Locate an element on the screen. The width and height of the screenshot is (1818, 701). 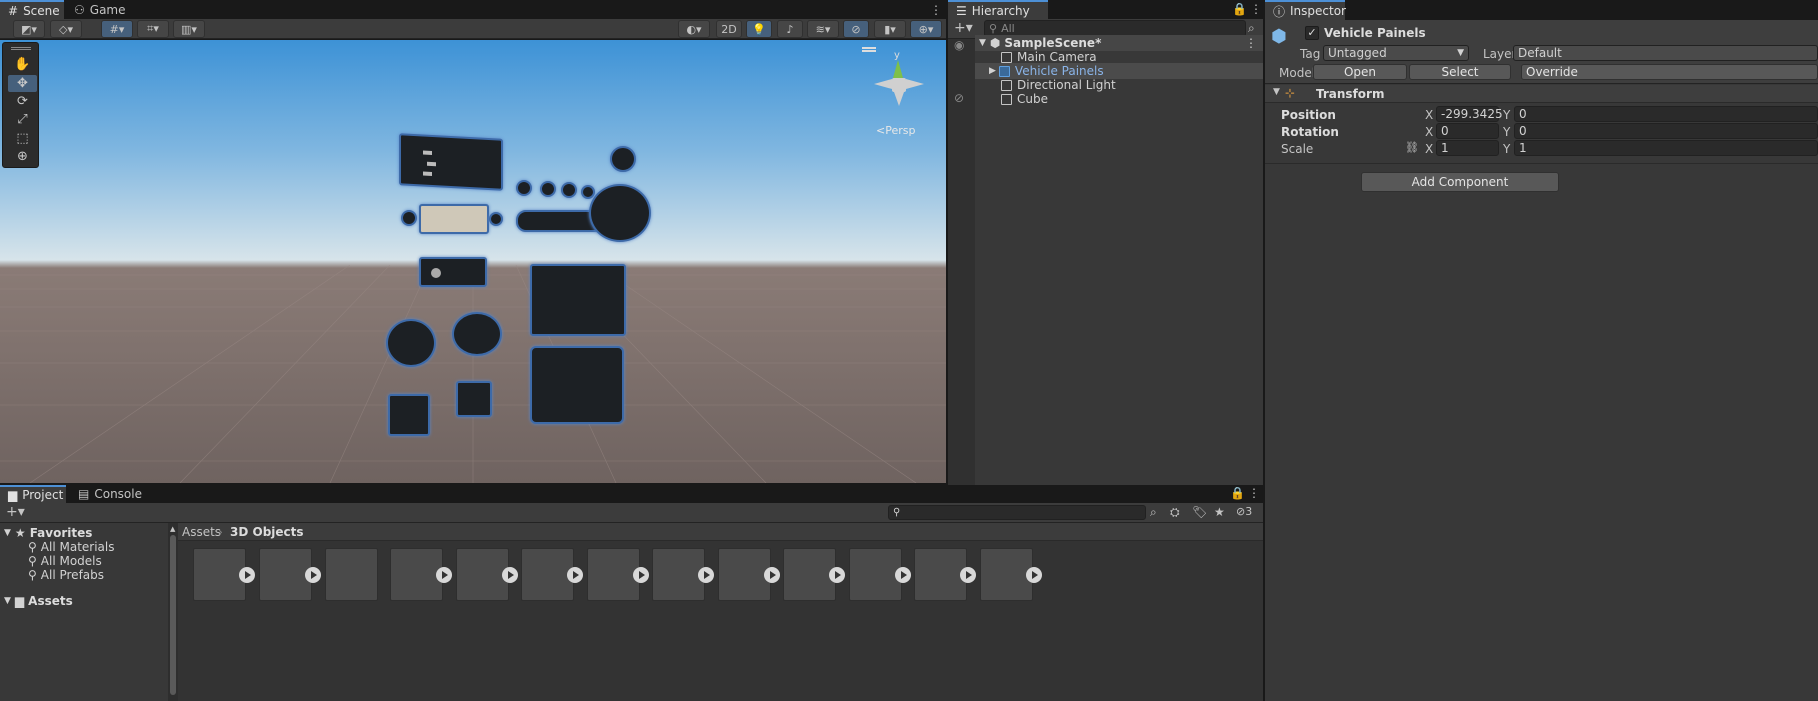
move-tool-icon: ✥ is located at coordinates (22, 83).